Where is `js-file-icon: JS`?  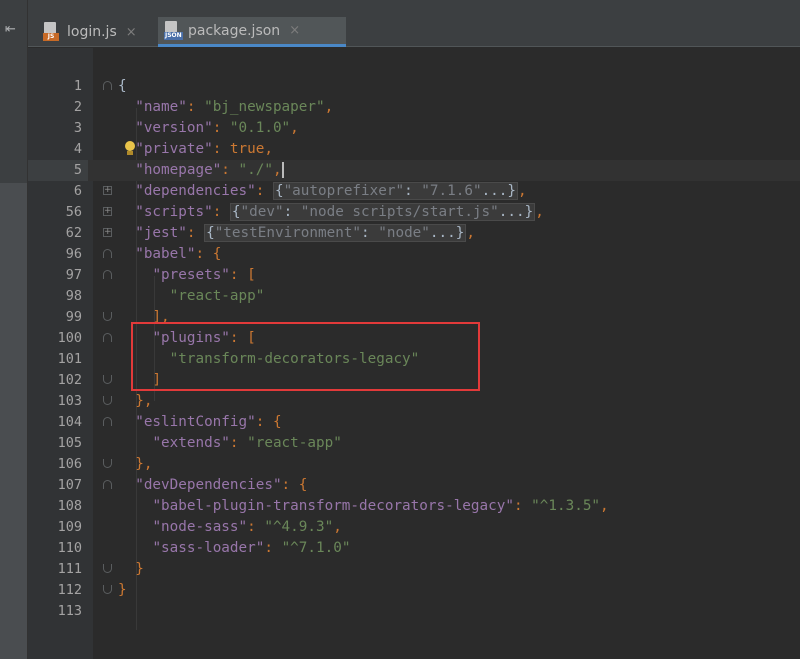
js-file-icon: JS is located at coordinates (51, 32).